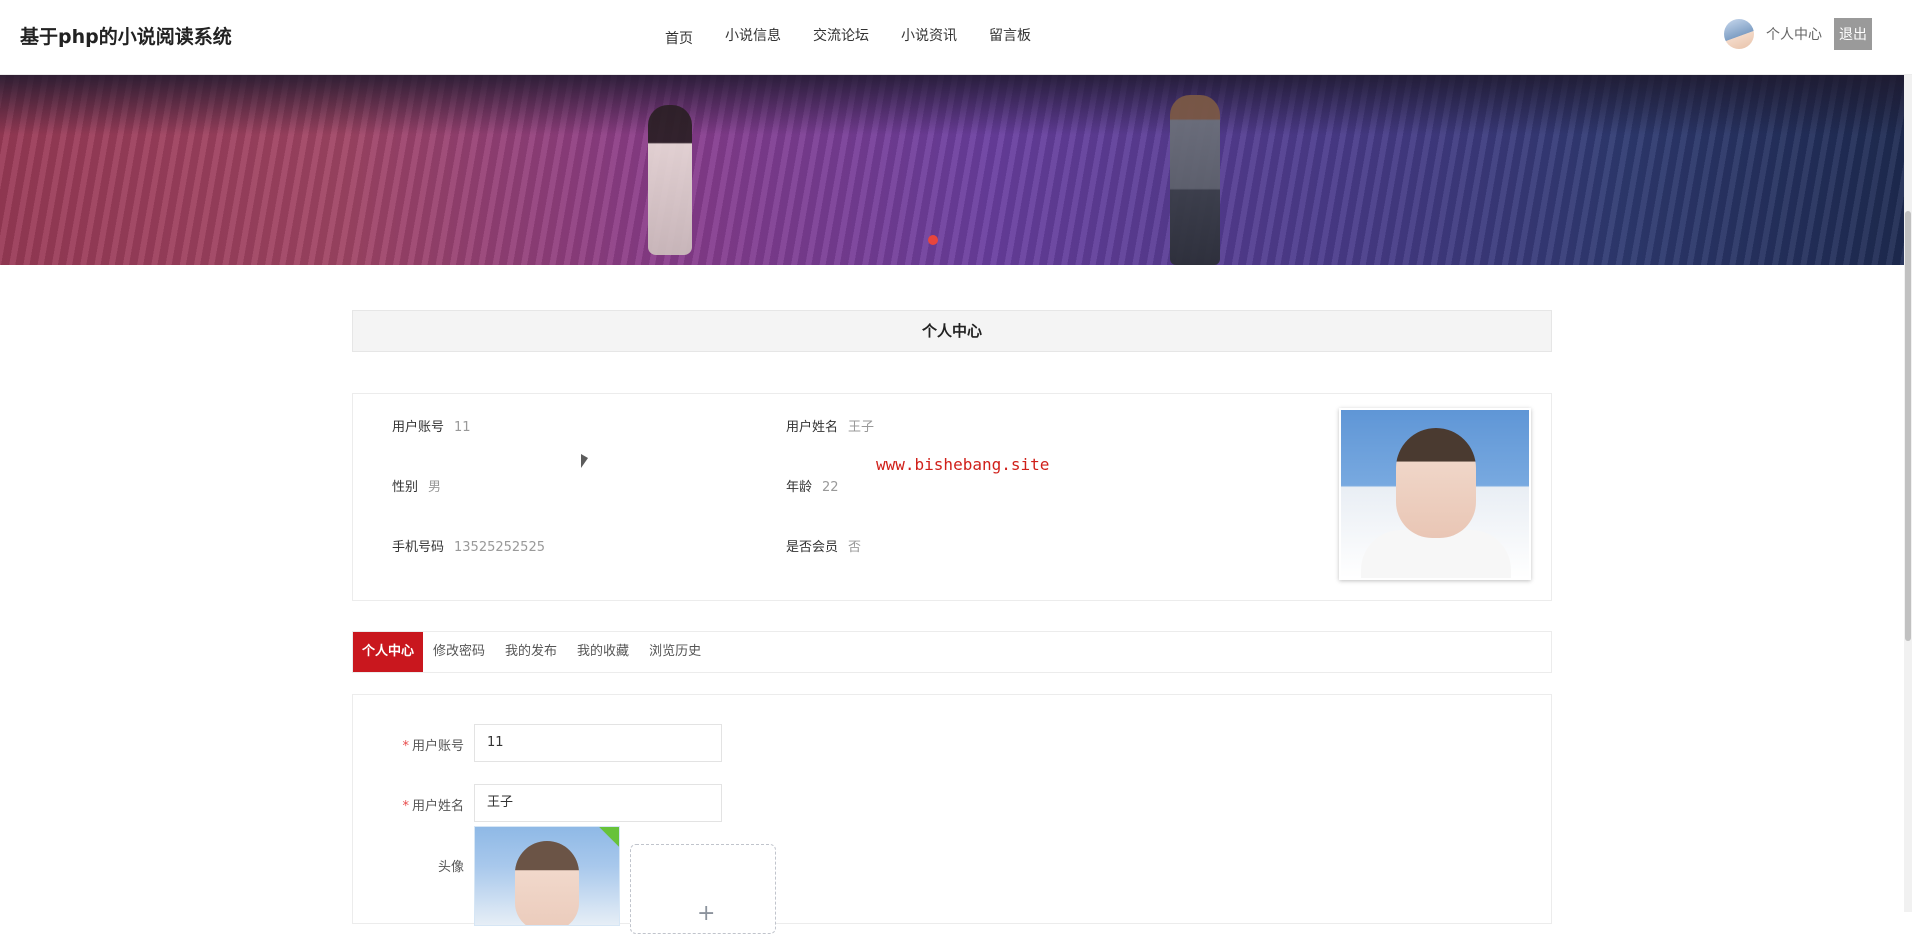 The height and width of the screenshot is (934, 1912). I want to click on nav-home: 首页, so click(679, 38).